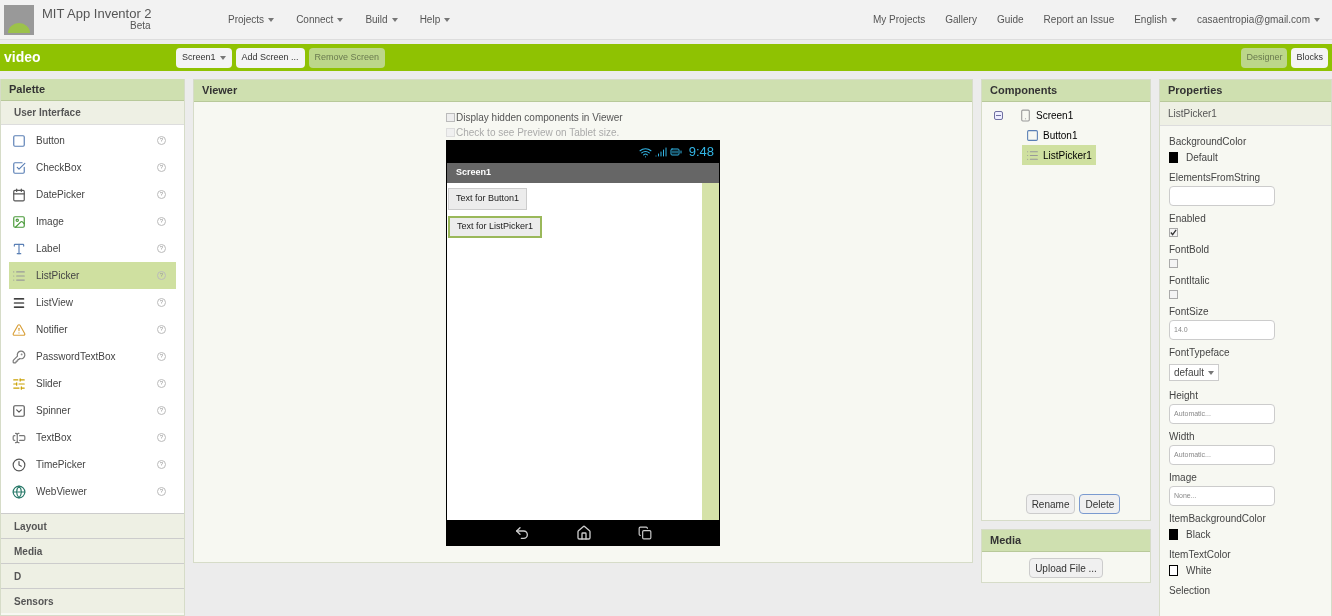 This screenshot has height=616, width=1332. Describe the element at coordinates (19, 167) in the screenshot. I see `checkbox-icon` at that location.